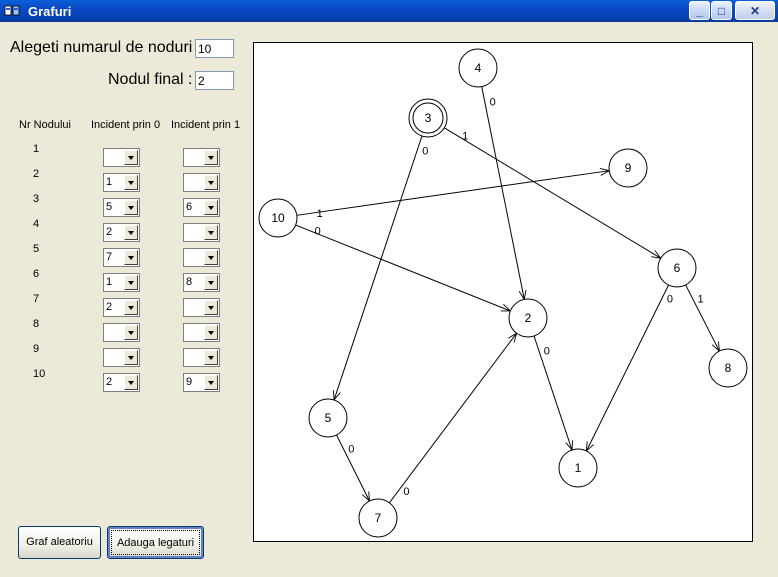 The width and height of the screenshot is (778, 577). I want to click on header-incident-0: Incident prin 0, so click(126, 125).